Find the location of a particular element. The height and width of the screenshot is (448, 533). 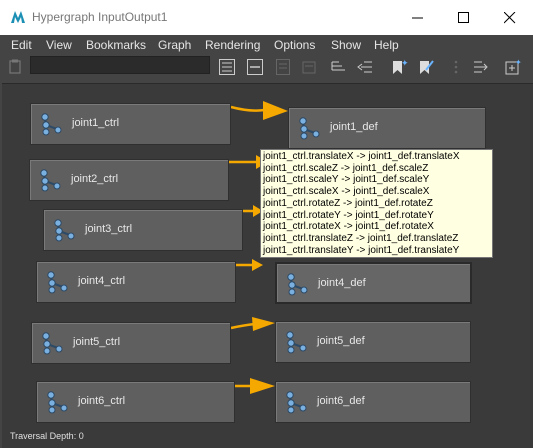

node-joint6-ctrl: joint6_ctrl is located at coordinates (135, 402).